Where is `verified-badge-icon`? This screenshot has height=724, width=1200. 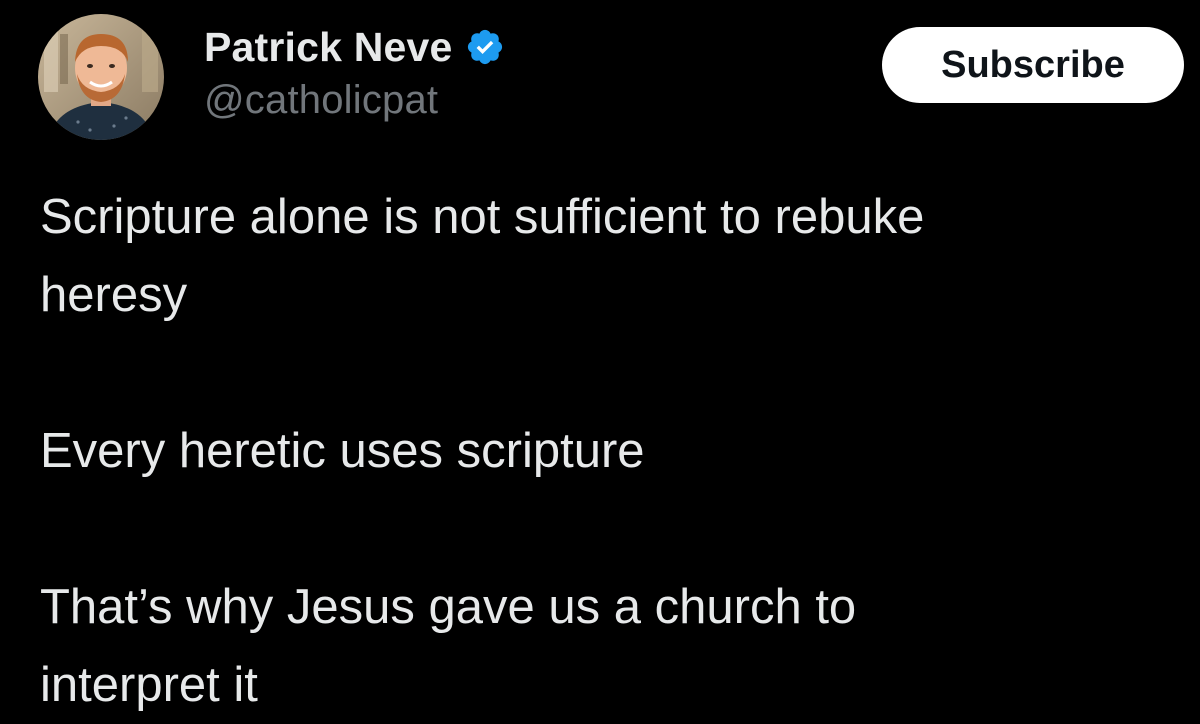 verified-badge-icon is located at coordinates (485, 47).